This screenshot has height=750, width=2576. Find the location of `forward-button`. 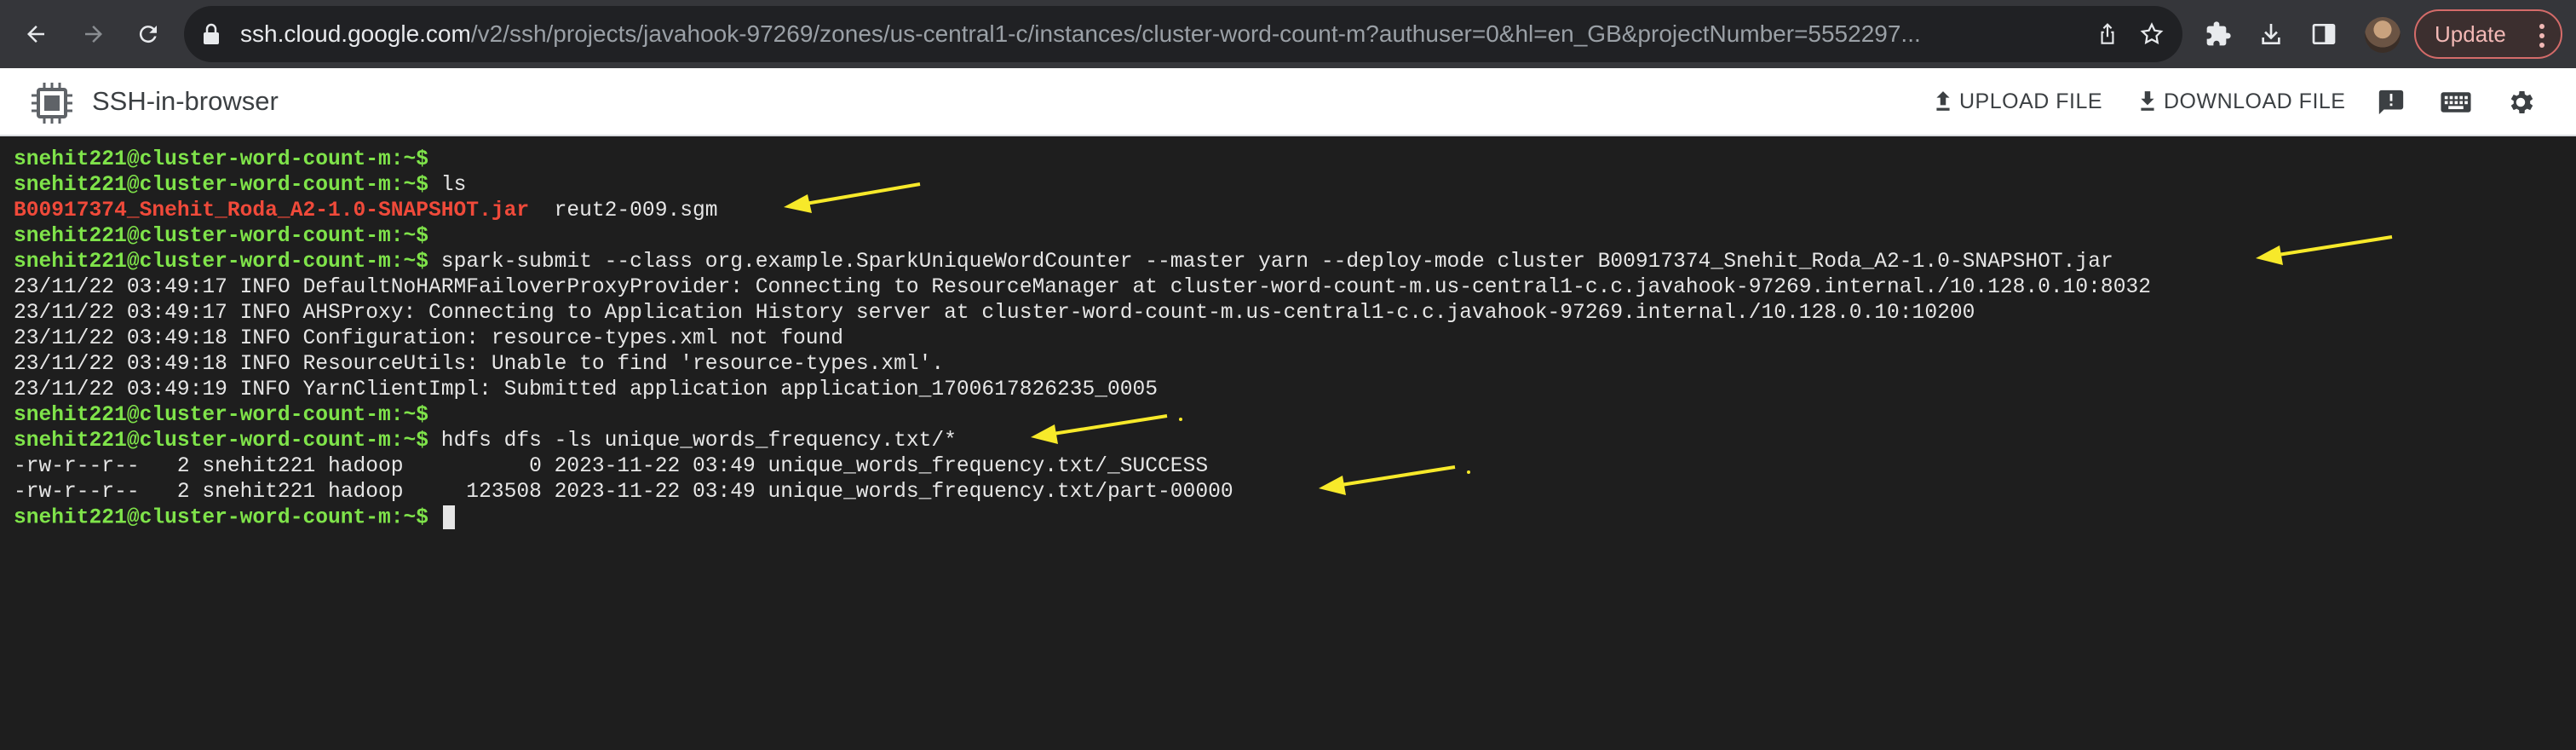

forward-button is located at coordinates (94, 34).